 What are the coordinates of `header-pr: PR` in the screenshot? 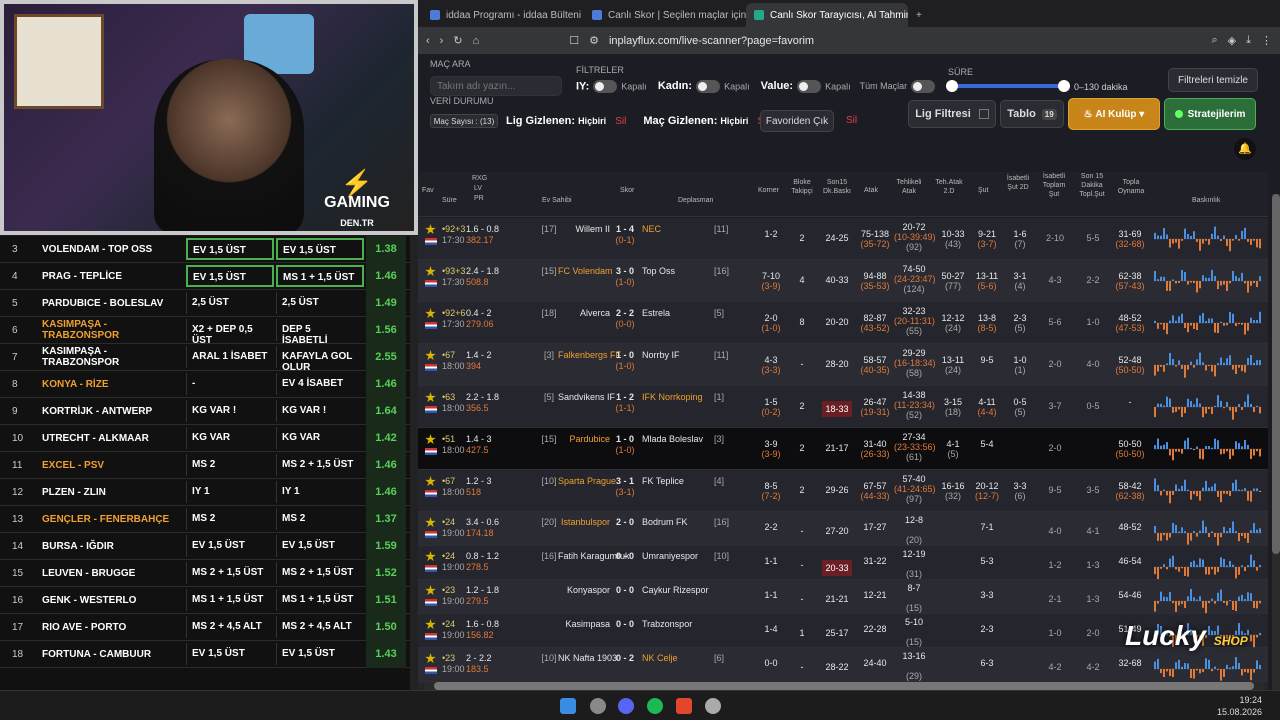 It's located at (479, 198).